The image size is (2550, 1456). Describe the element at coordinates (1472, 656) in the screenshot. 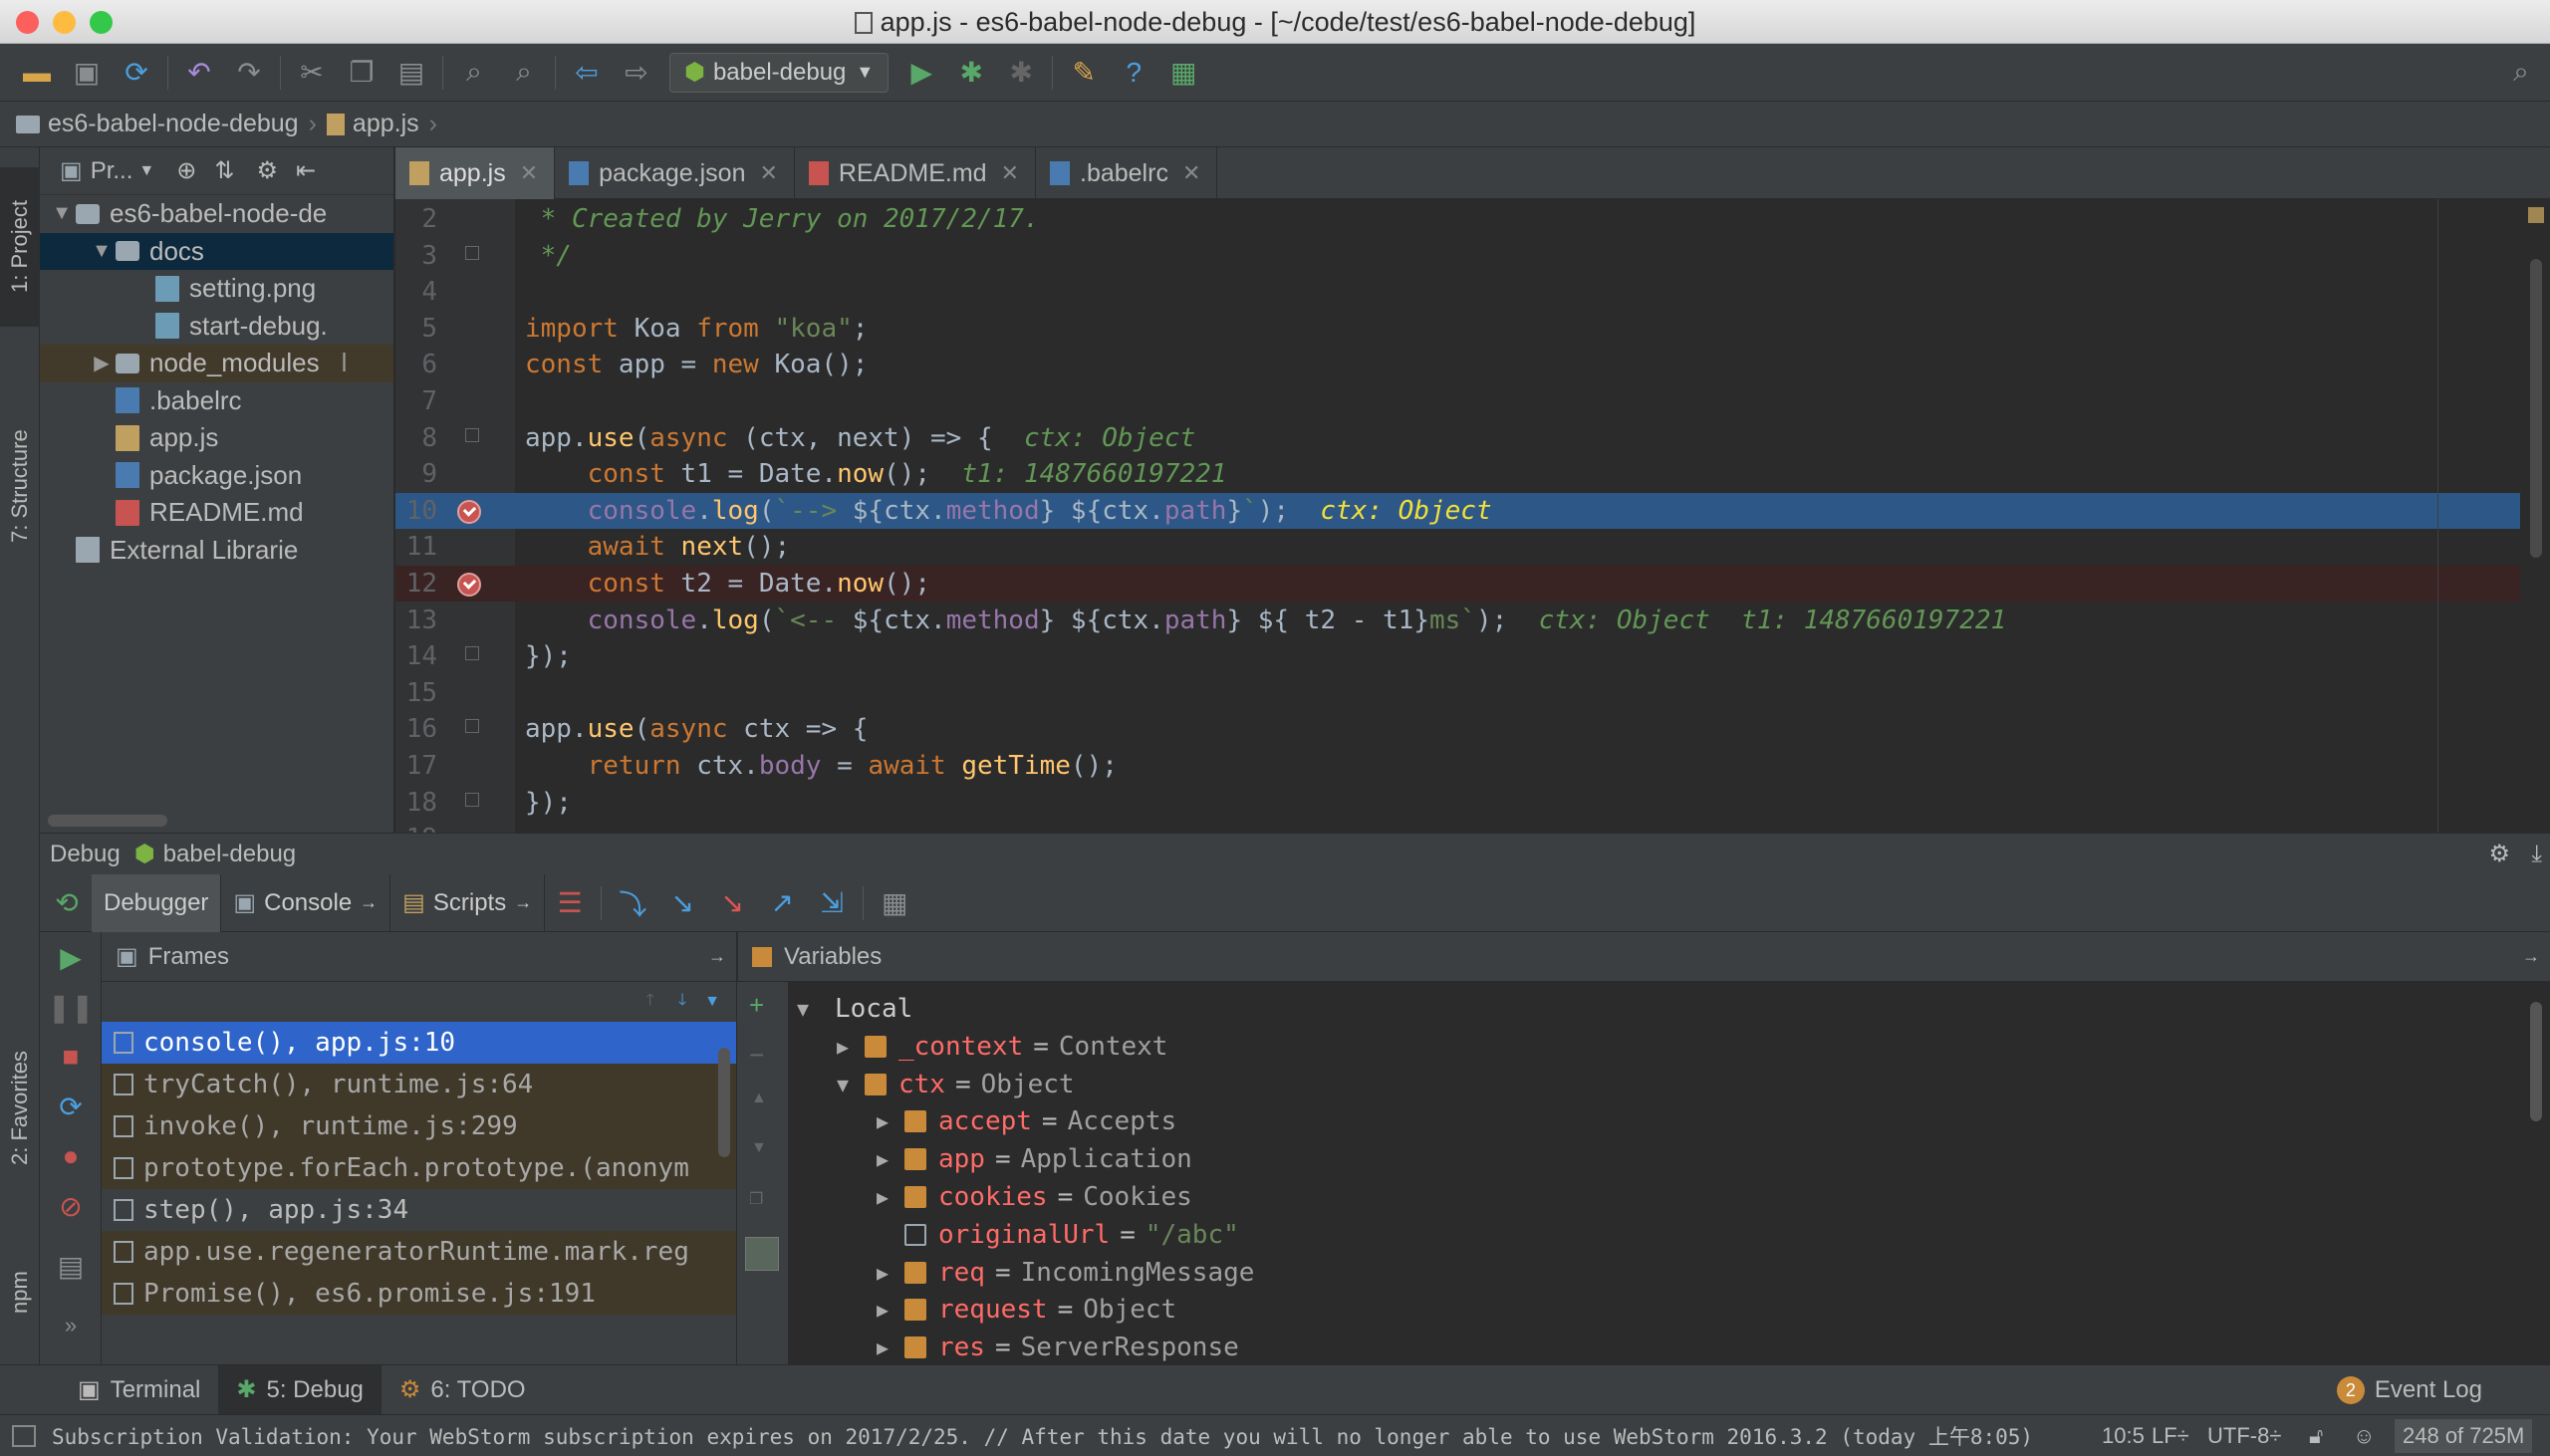

I see `code-line: 14});` at that location.